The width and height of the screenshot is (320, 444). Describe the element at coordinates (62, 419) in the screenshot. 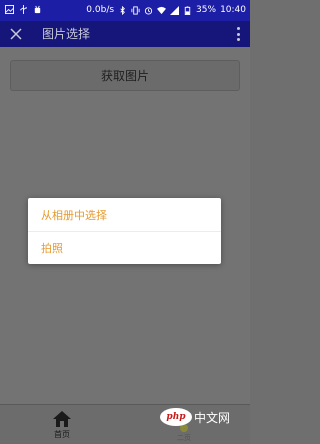

I see `home-icon` at that location.